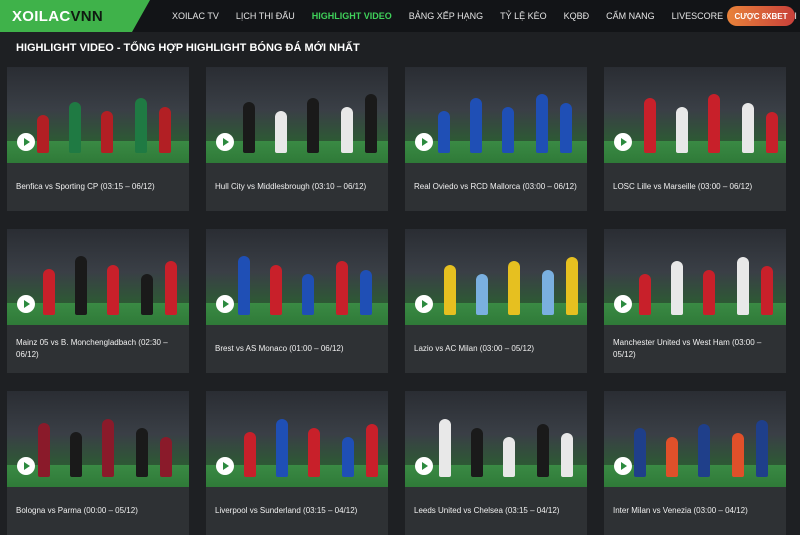 The image size is (800, 535). I want to click on video-card: Benfica vs Sporting CP (03:15 – 06/12), so click(98, 139).